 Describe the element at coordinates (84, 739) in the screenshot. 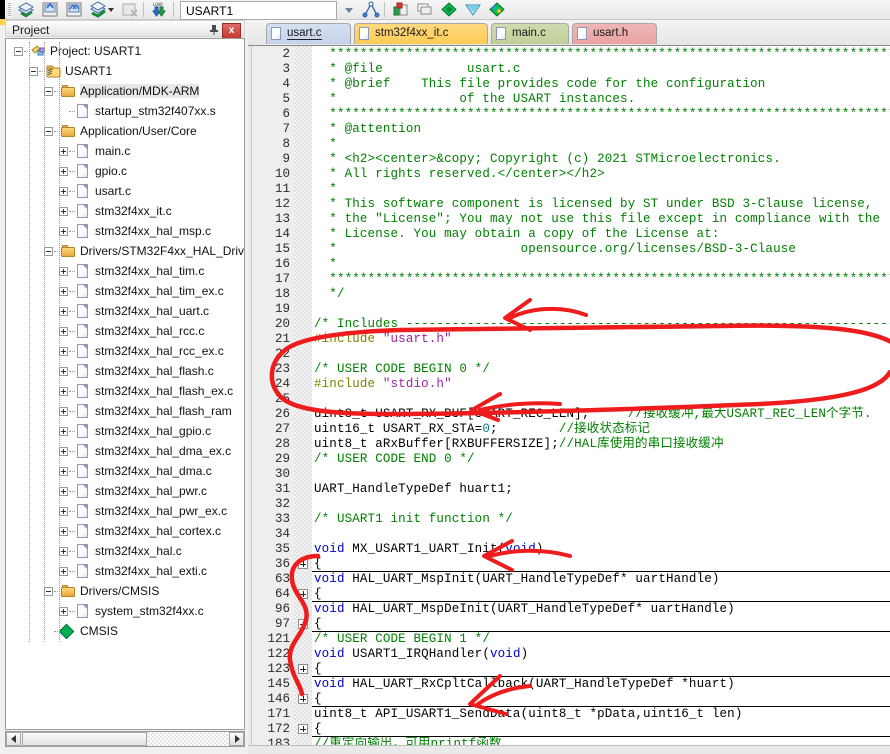

I see `scroll-thumb` at that location.